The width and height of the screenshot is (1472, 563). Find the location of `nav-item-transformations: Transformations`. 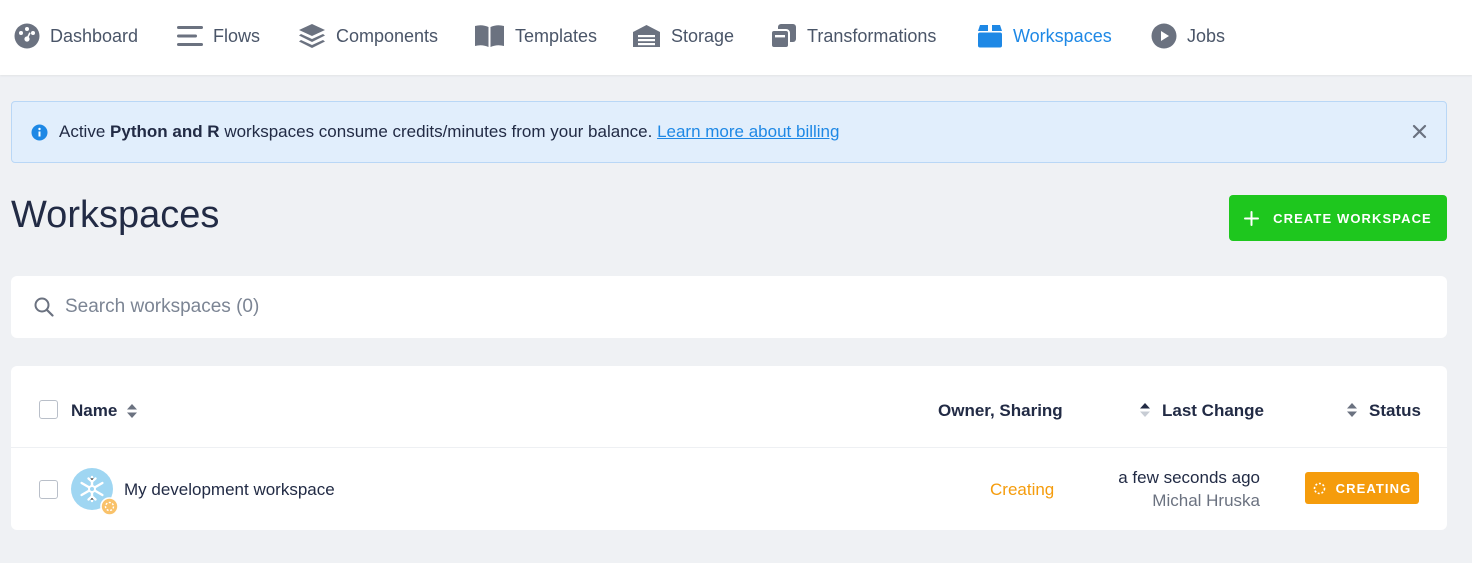

nav-item-transformations: Transformations is located at coordinates (853, 36).